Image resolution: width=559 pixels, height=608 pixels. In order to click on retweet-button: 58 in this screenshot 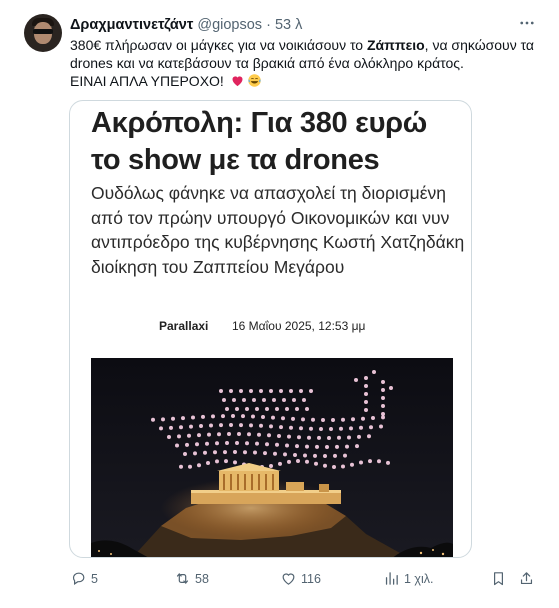, I will do `click(191, 578)`.